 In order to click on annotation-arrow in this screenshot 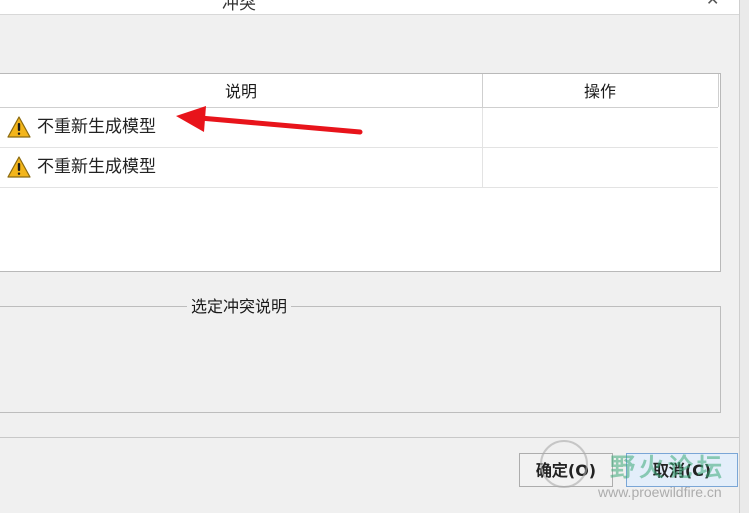, I will do `click(269, 120)`.